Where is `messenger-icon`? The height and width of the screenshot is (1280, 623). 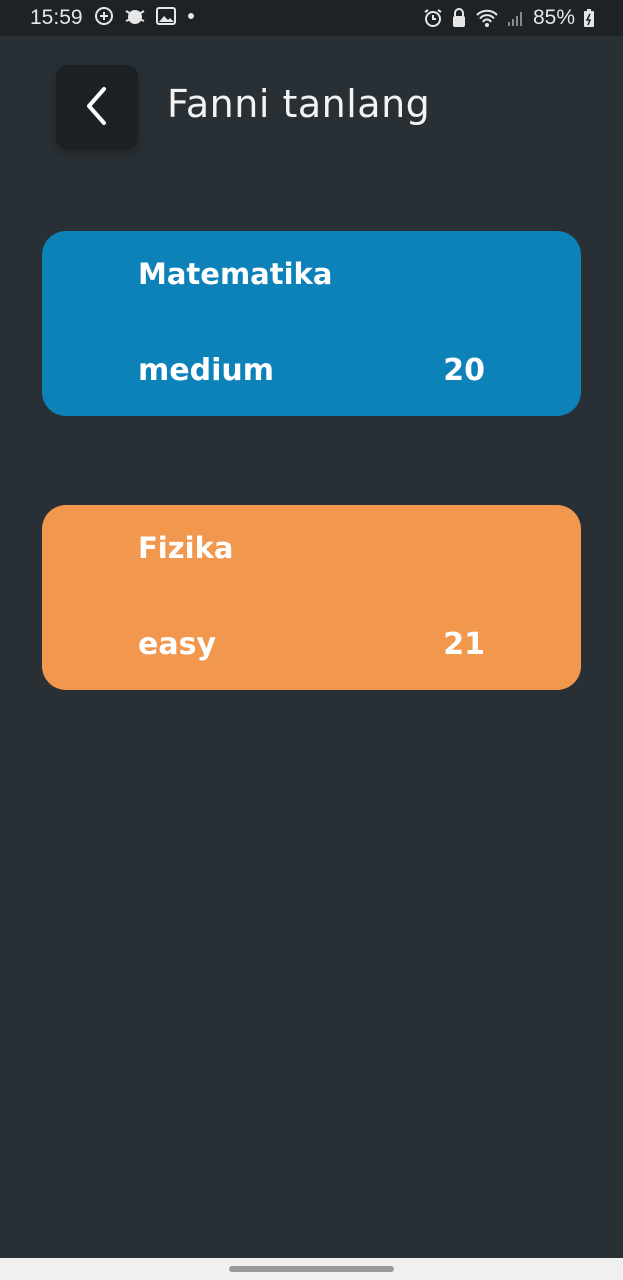
messenger-icon is located at coordinates (104, 16).